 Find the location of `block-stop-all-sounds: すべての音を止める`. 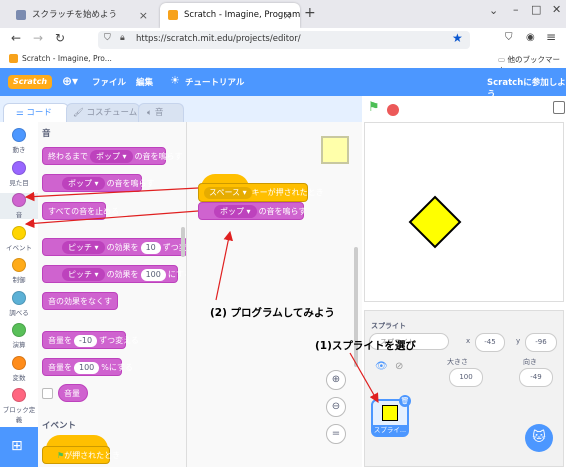

block-stop-all-sounds: すべての音を止める is located at coordinates (80, 211).